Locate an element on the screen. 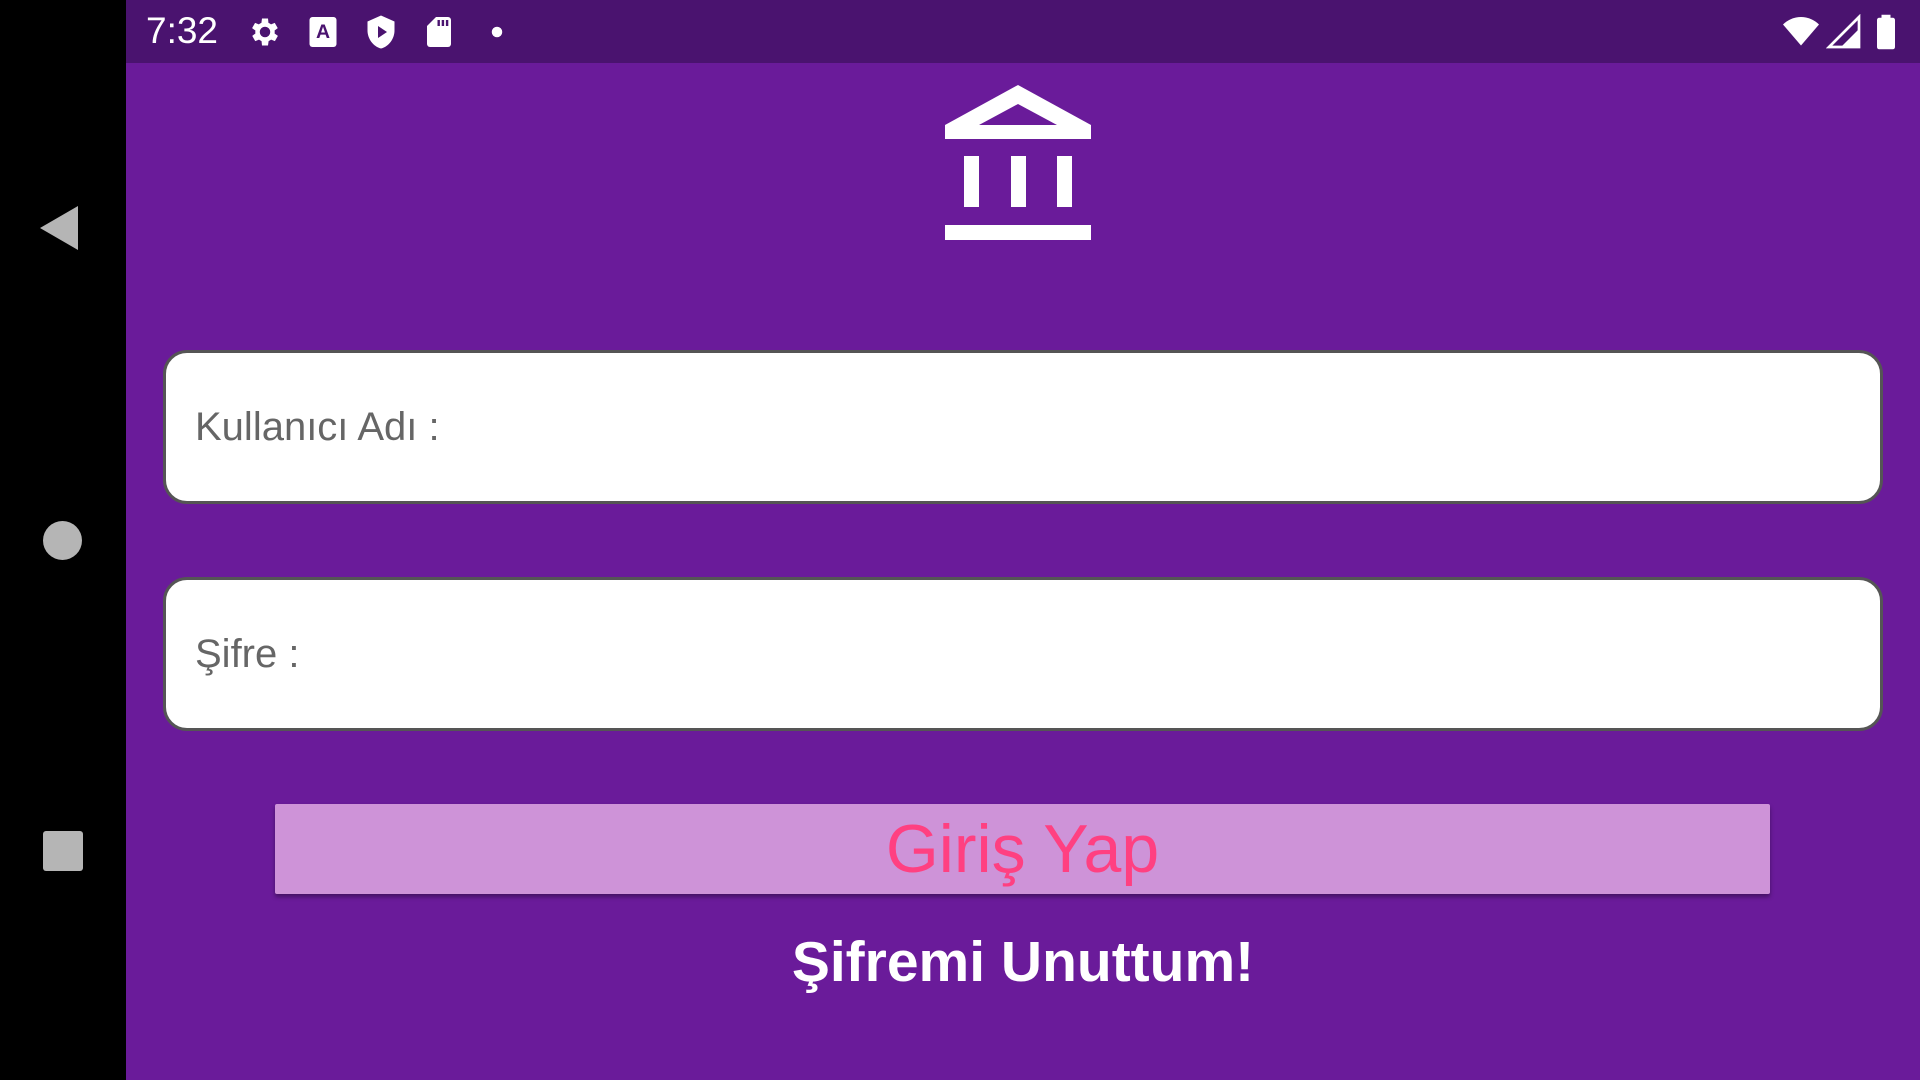 This screenshot has height=1080, width=1920. navigation-bar is located at coordinates (63, 540).